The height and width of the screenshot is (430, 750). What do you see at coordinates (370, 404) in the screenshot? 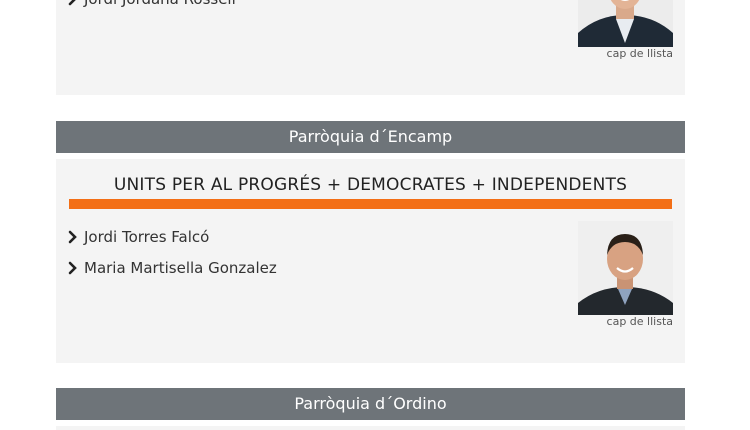
I see `parish-header-ordino: Parròquia d´Ordino` at bounding box center [370, 404].